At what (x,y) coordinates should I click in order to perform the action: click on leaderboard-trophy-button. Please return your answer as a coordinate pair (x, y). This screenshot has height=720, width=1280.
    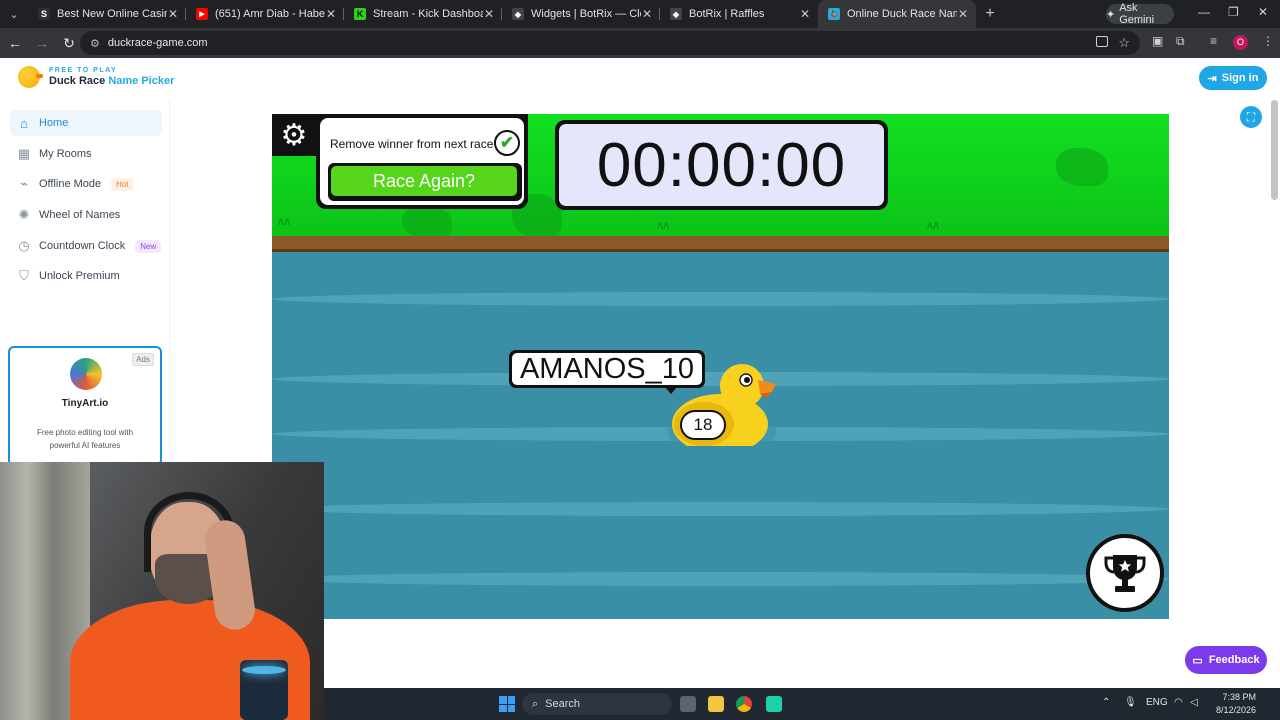
    Looking at the image, I should click on (1125, 573).